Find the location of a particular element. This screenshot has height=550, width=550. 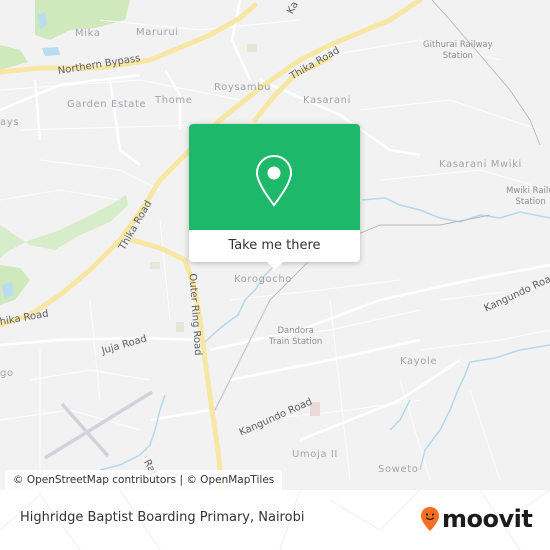

station-label-dandora: Dandora Train Station is located at coordinates (295, 337).